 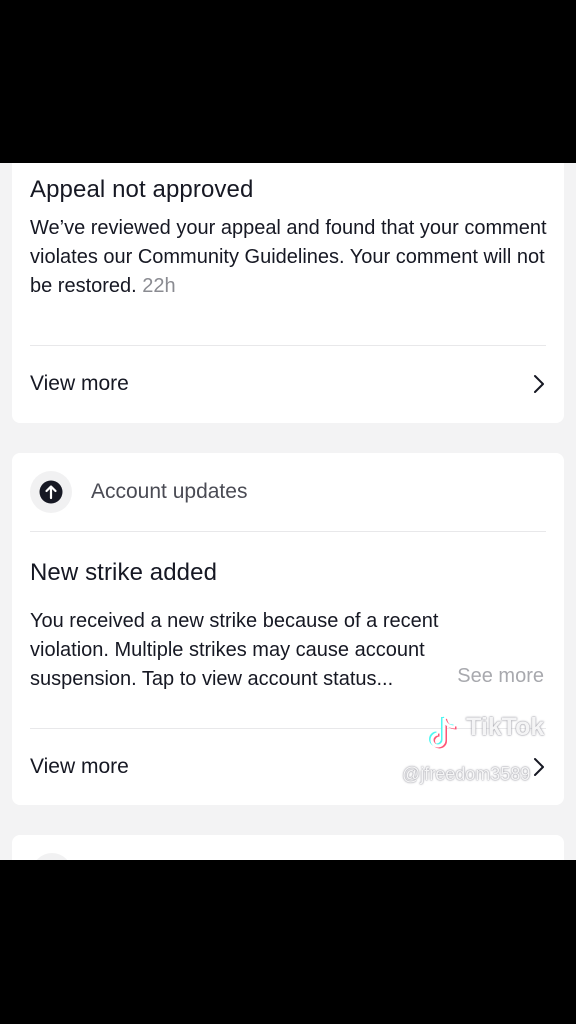 I want to click on account-updates-header: Account updates, so click(x=138, y=492).